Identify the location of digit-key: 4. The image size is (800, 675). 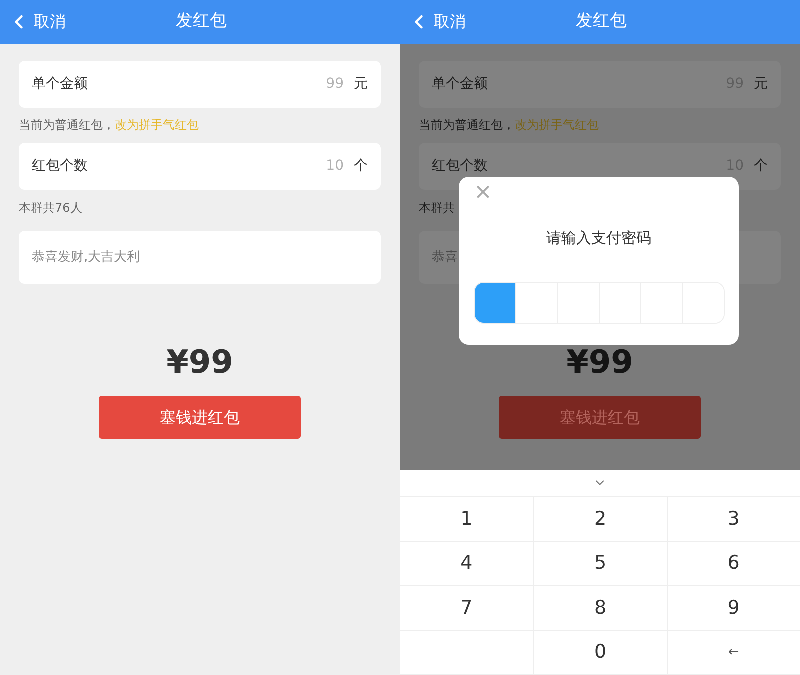
(467, 564).